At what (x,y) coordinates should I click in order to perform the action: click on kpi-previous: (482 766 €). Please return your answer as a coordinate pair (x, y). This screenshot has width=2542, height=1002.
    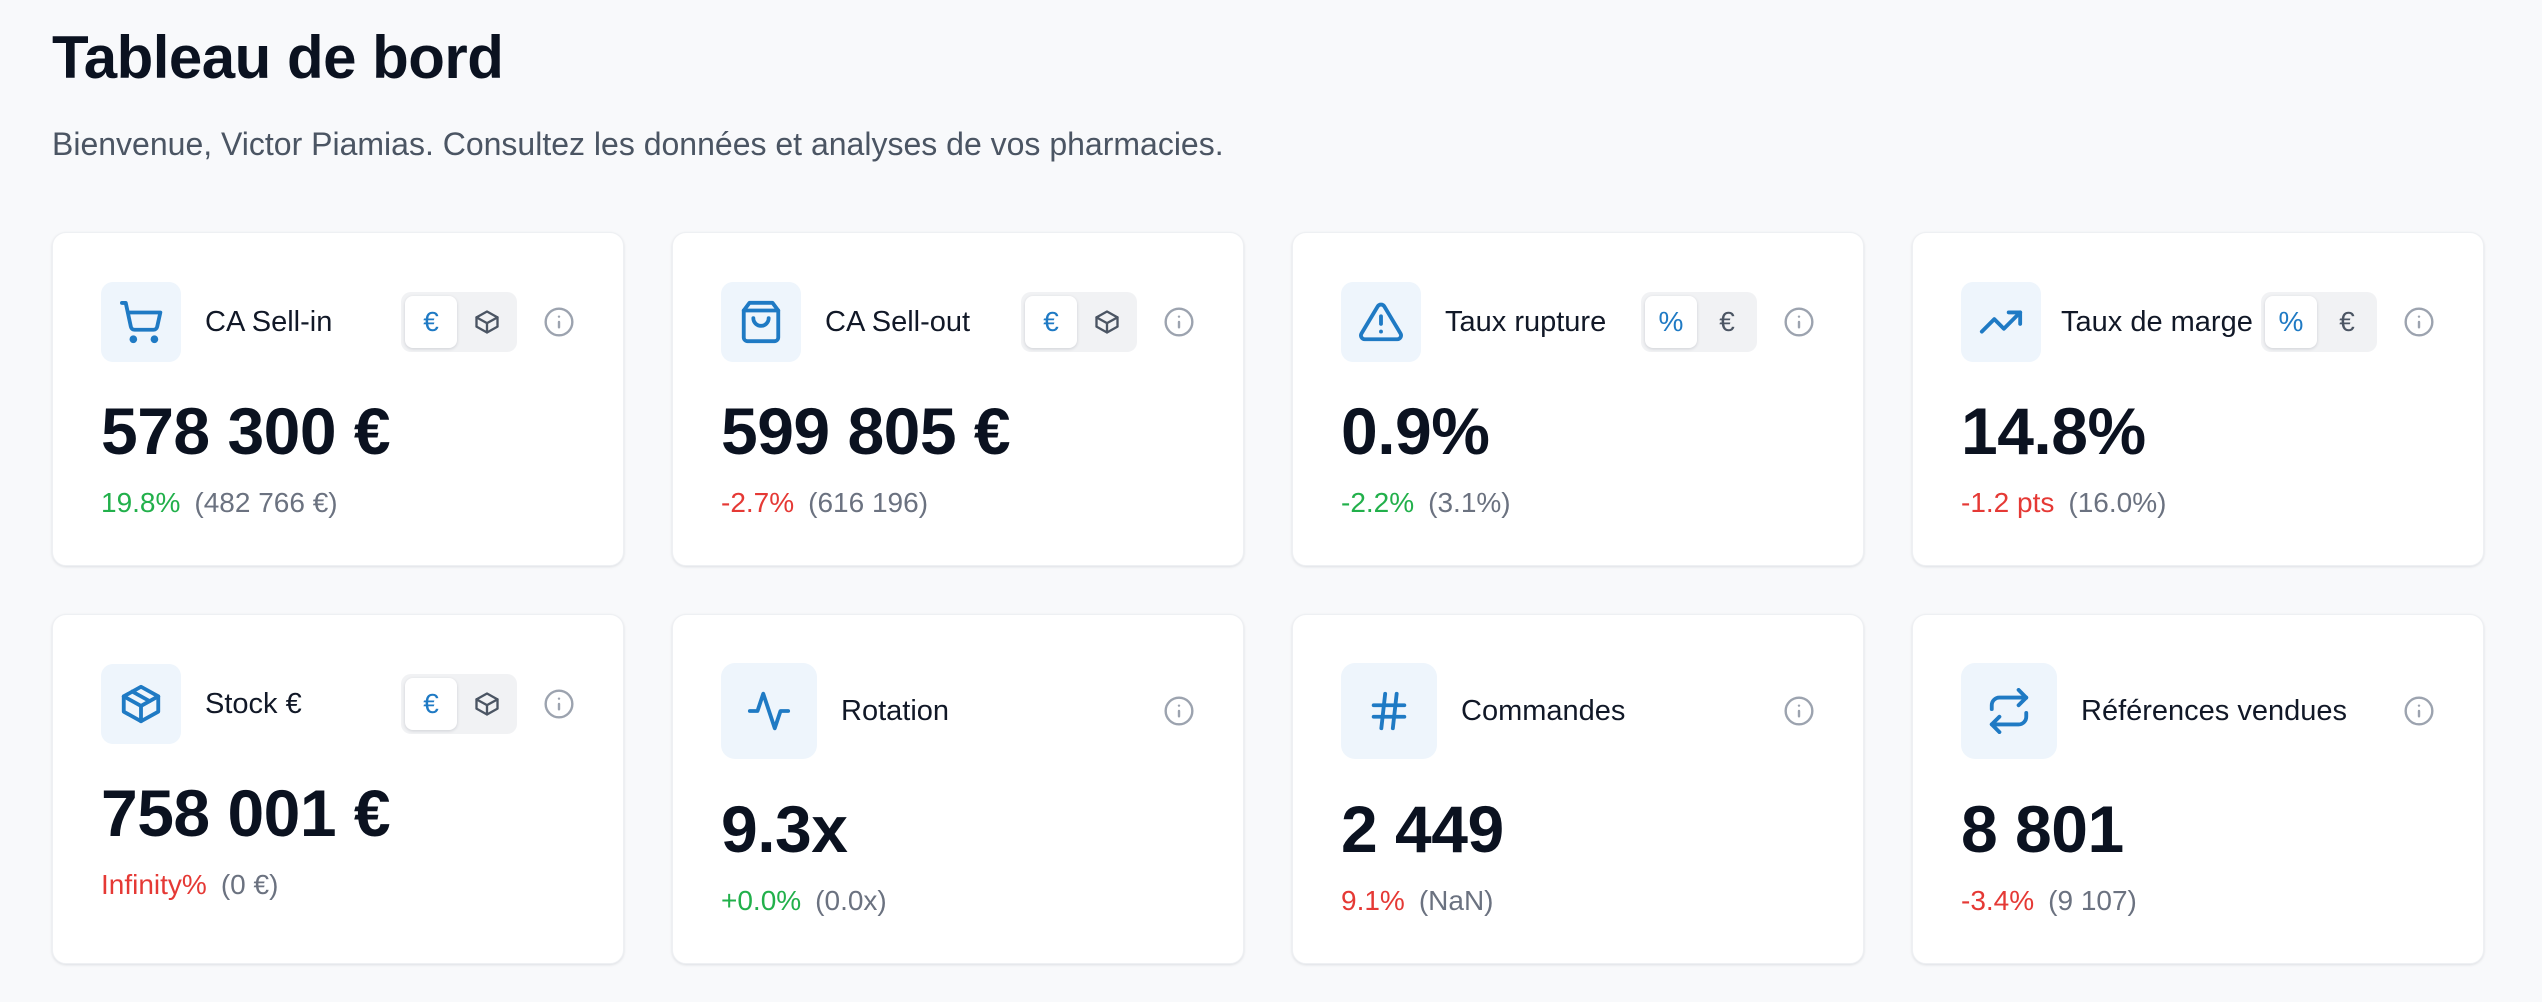
    Looking at the image, I should click on (266, 502).